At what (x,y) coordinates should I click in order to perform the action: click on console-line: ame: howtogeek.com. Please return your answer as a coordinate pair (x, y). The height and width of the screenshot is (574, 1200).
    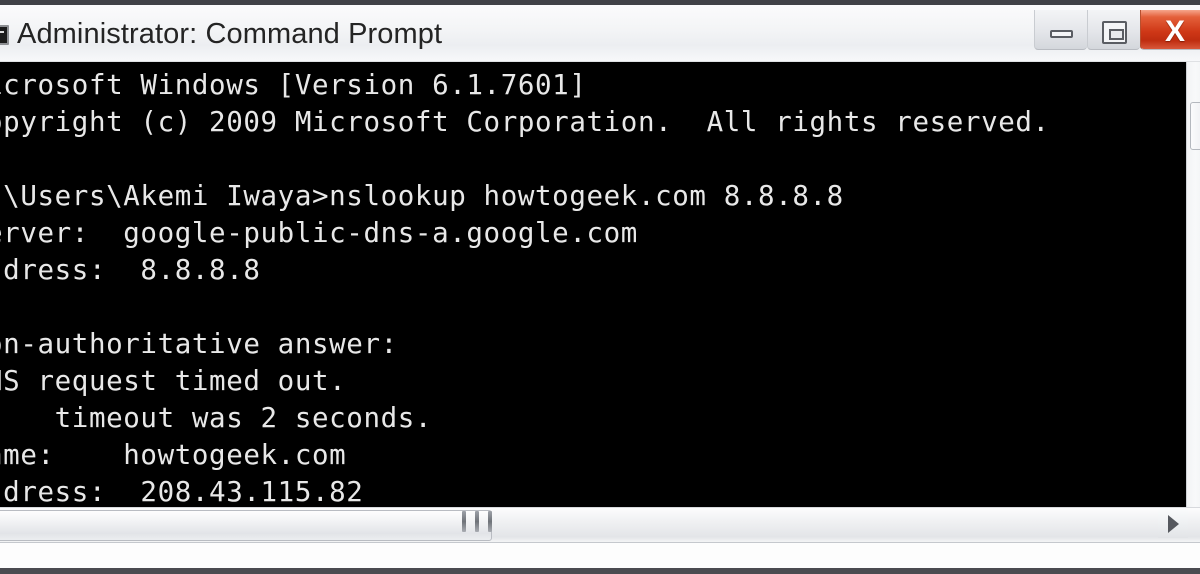
    Looking at the image, I should click on (173, 455).